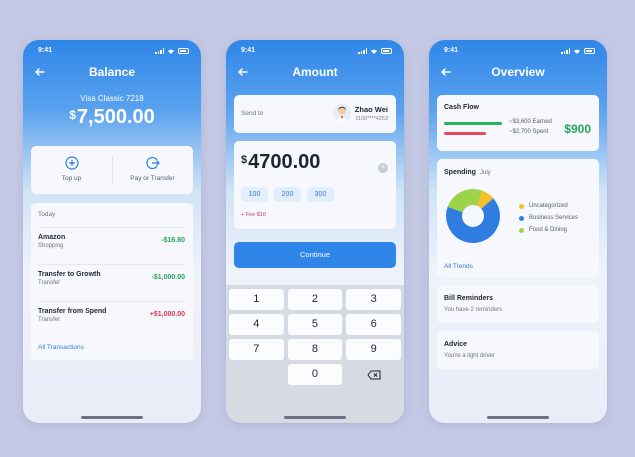 The width and height of the screenshot is (635, 457). I want to click on transfer-arrow-icon, so click(152, 163).